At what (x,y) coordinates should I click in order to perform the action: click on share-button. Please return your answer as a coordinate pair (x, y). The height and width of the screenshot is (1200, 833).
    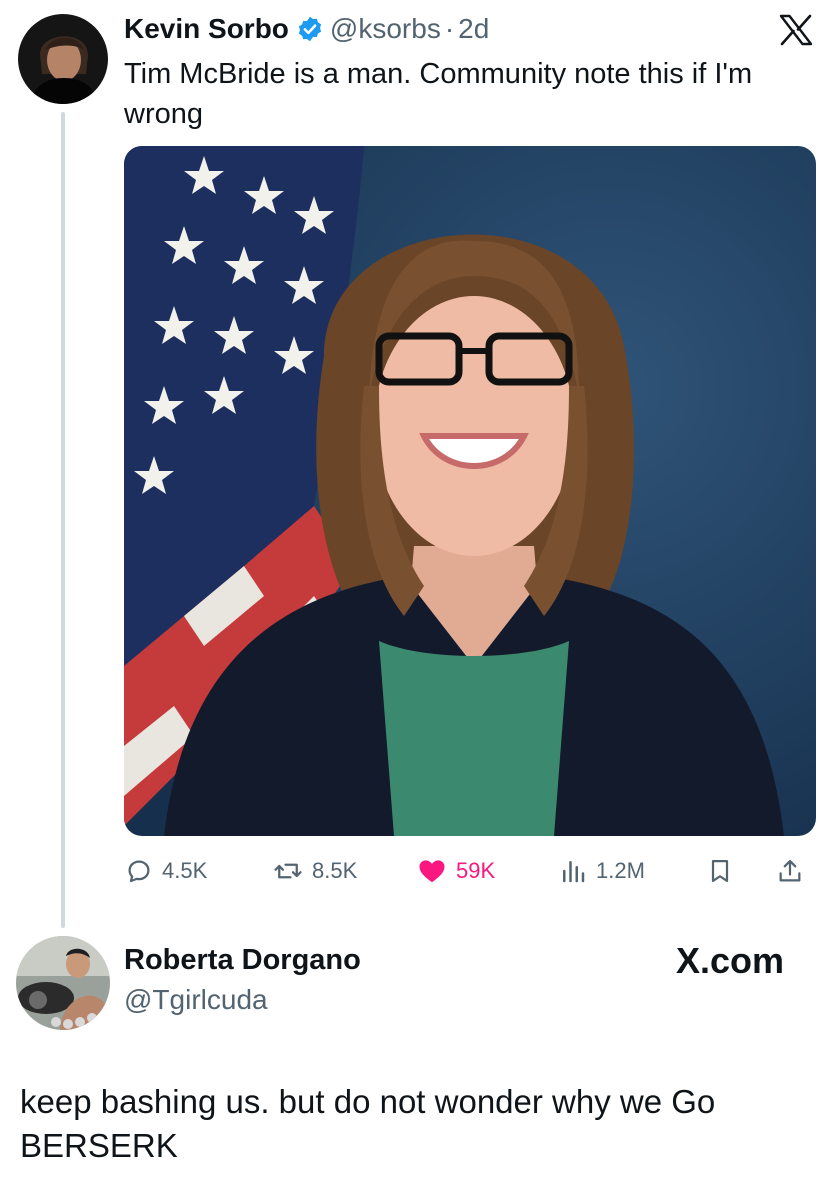
    Looking at the image, I should click on (794, 871).